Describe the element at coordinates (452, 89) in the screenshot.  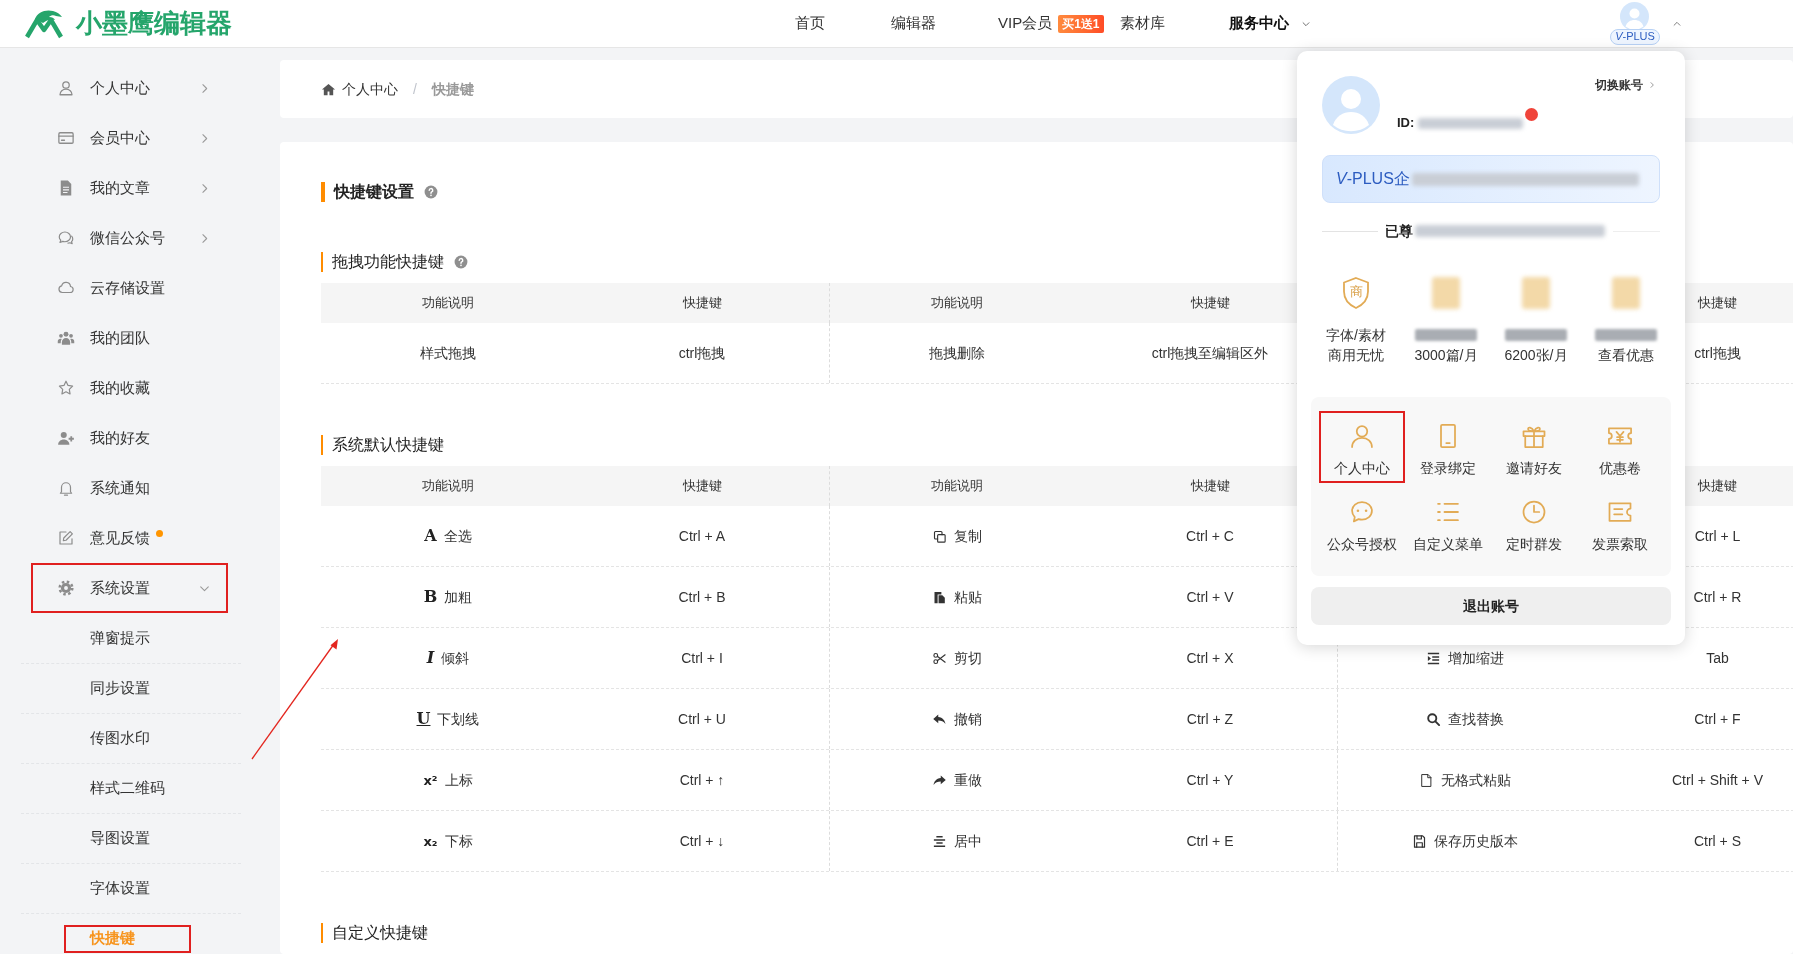
I see `breadcrumb-current: 快捷键` at that location.